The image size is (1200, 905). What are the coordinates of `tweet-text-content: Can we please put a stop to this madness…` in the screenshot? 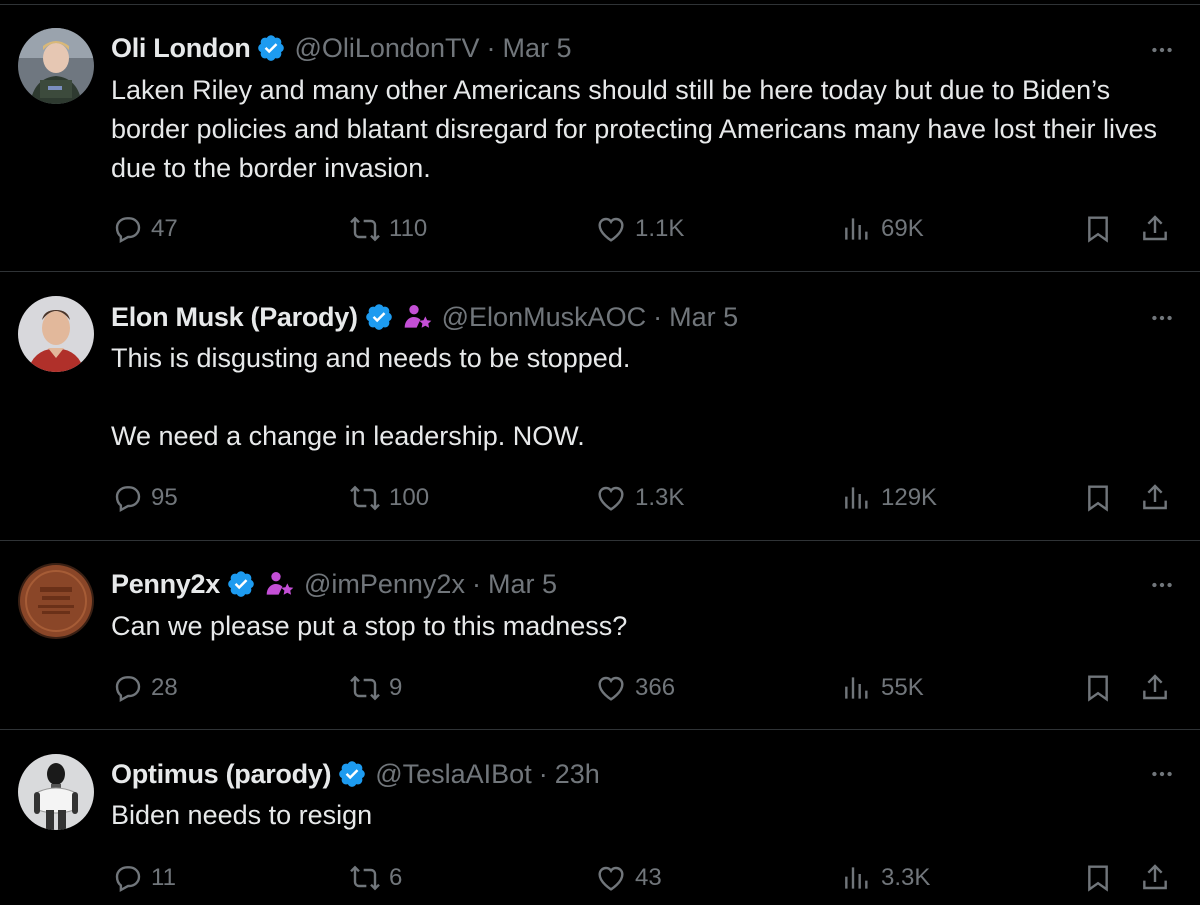 It's located at (369, 626).